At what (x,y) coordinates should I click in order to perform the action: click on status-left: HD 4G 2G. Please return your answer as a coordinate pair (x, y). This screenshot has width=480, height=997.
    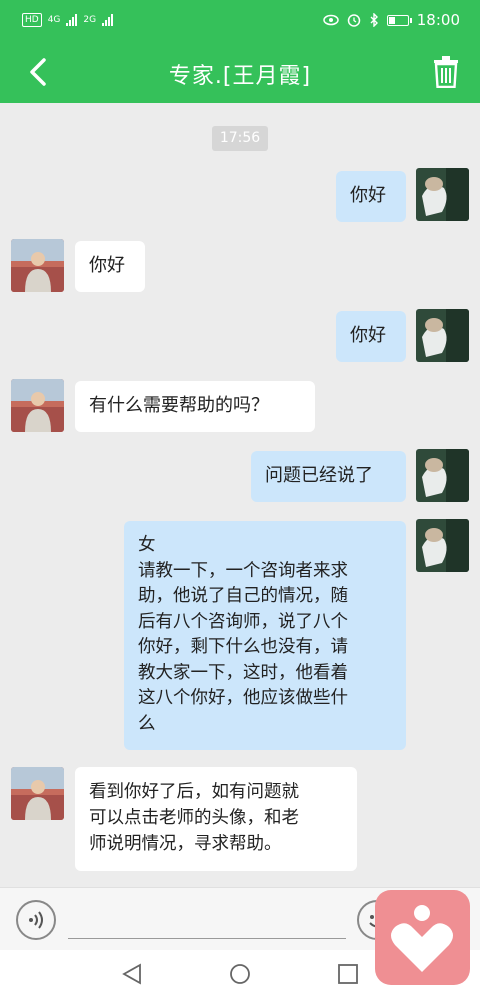
    Looking at the image, I should click on (68, 20).